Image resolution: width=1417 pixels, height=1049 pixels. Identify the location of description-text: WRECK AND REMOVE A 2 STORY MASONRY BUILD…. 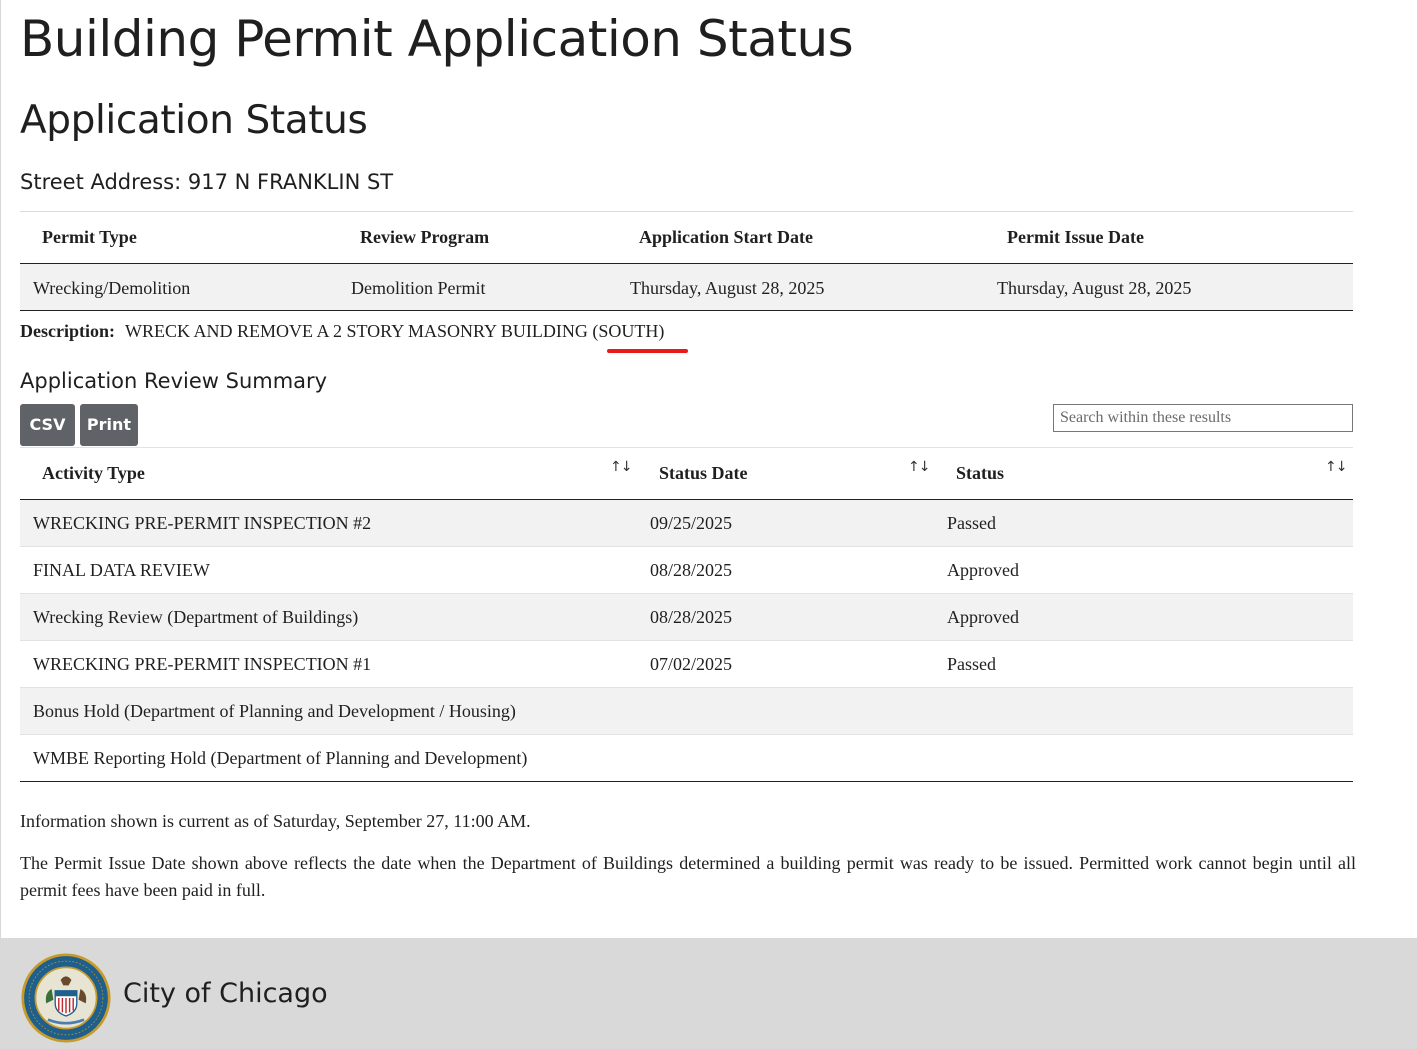
(394, 331).